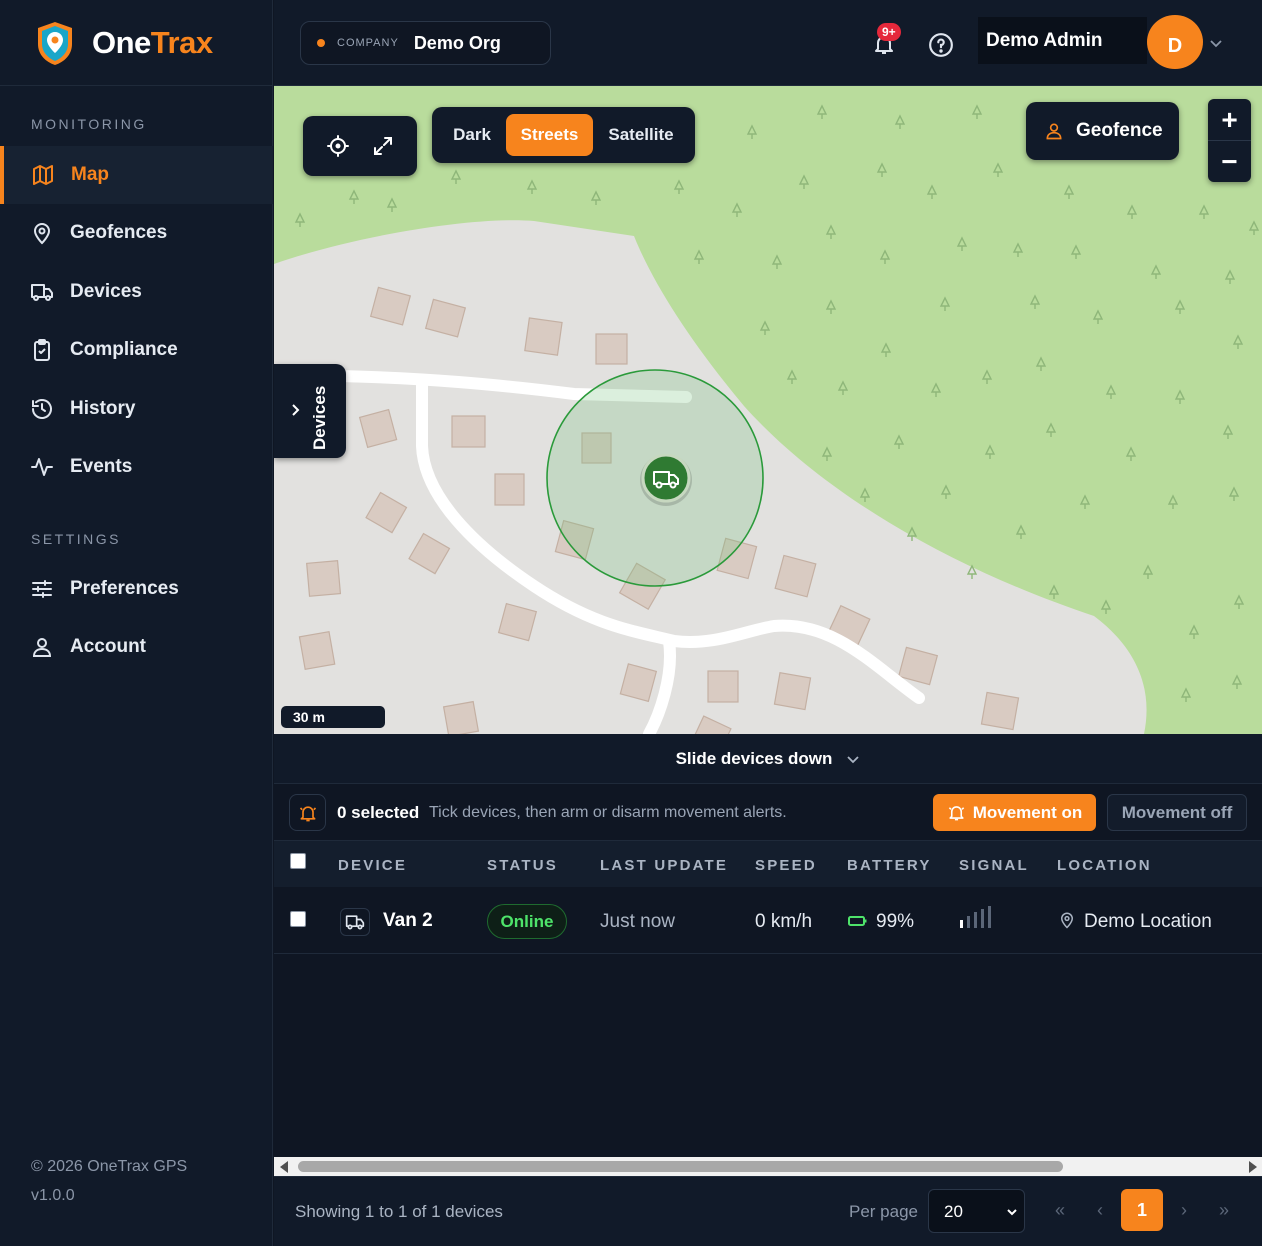  Describe the element at coordinates (754, 758) in the screenshot. I see `slide-label: Slide devices down` at that location.